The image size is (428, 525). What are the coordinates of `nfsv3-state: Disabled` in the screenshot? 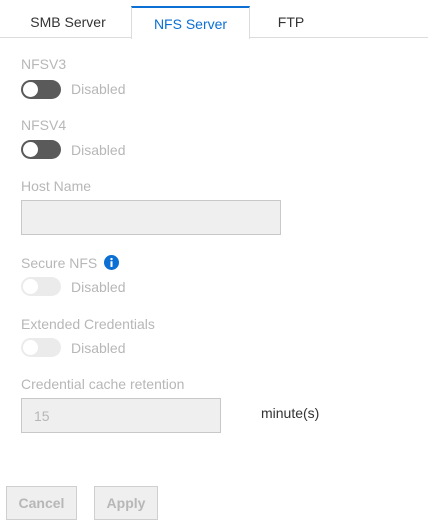 It's located at (98, 89).